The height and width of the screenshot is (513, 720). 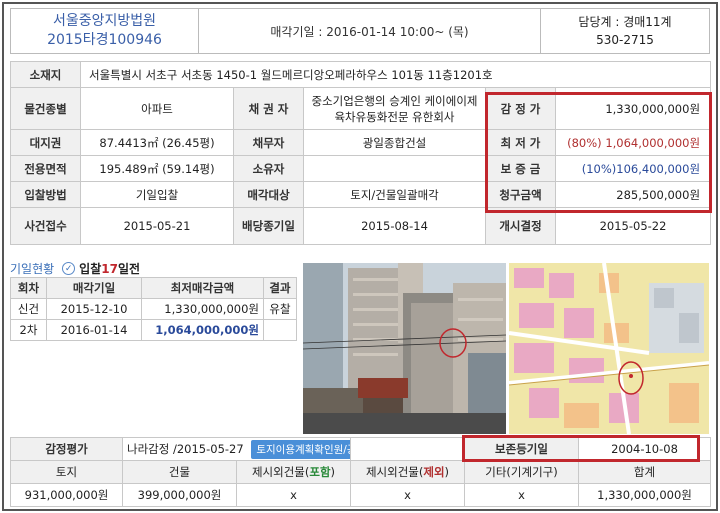 I want to click on history-round: 2차, so click(x=28, y=330).